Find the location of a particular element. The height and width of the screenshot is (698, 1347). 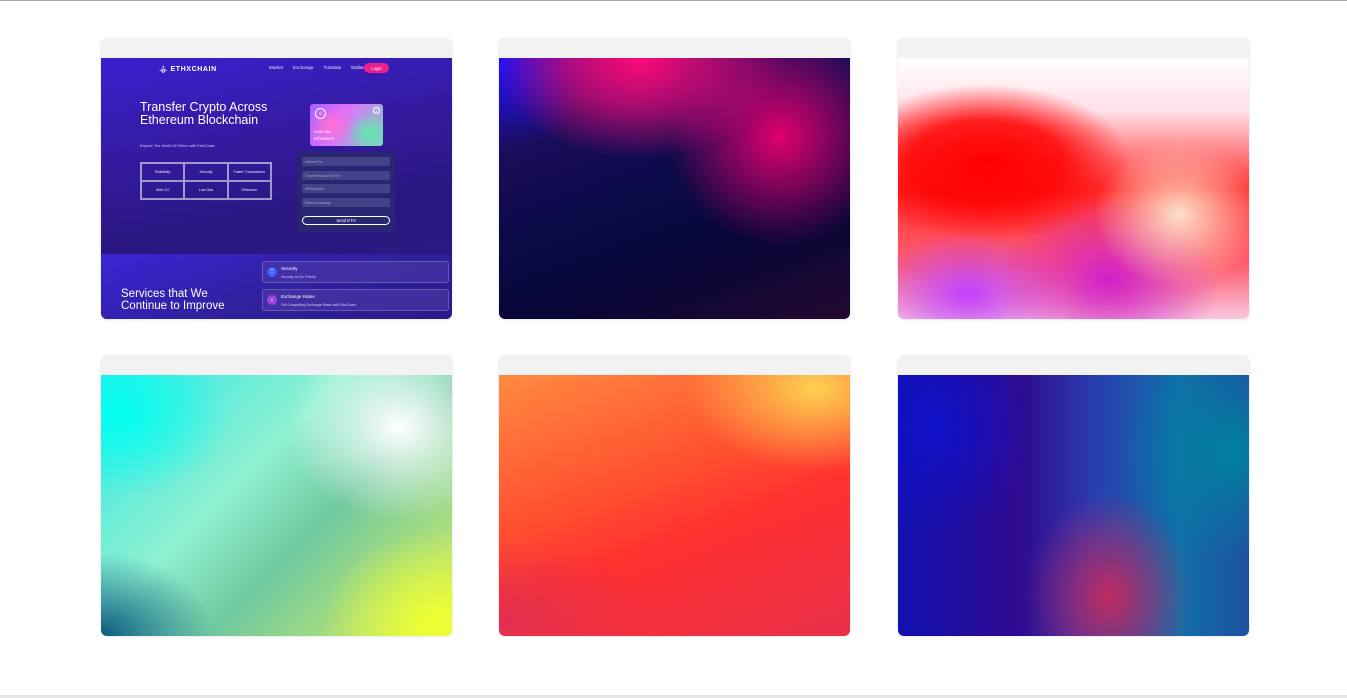

wallet-network-name: Ethereum is located at coordinates (324, 138).